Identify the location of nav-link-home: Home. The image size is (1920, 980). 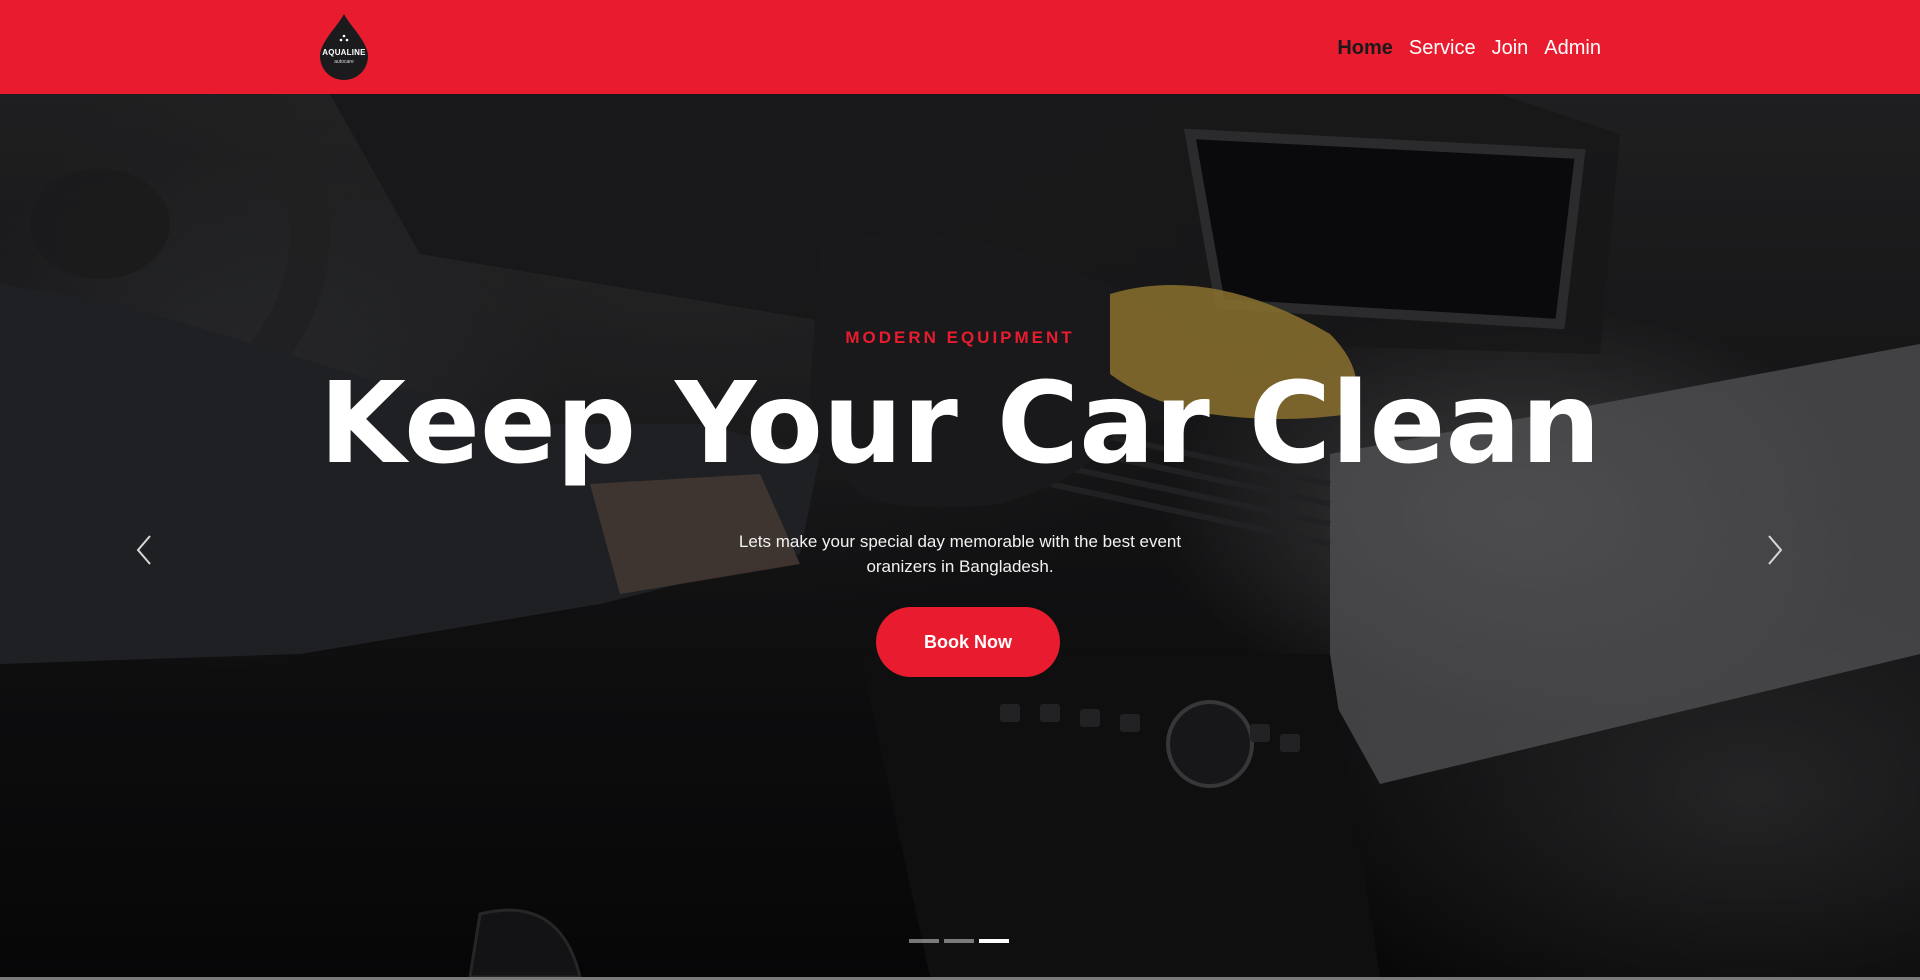
(1365, 48).